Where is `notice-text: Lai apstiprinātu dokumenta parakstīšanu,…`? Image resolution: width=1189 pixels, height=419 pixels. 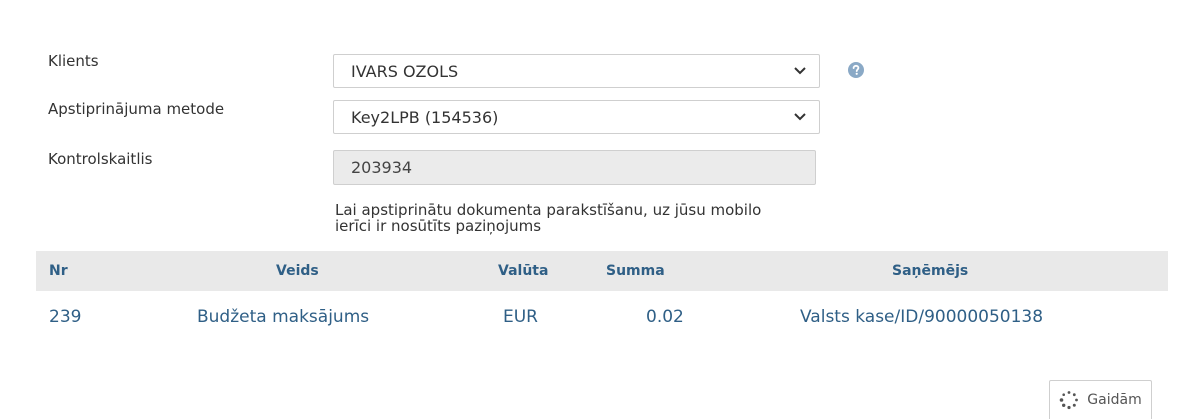 notice-text: Lai apstiprinātu dokumenta parakstīšanu,… is located at coordinates (595, 218).